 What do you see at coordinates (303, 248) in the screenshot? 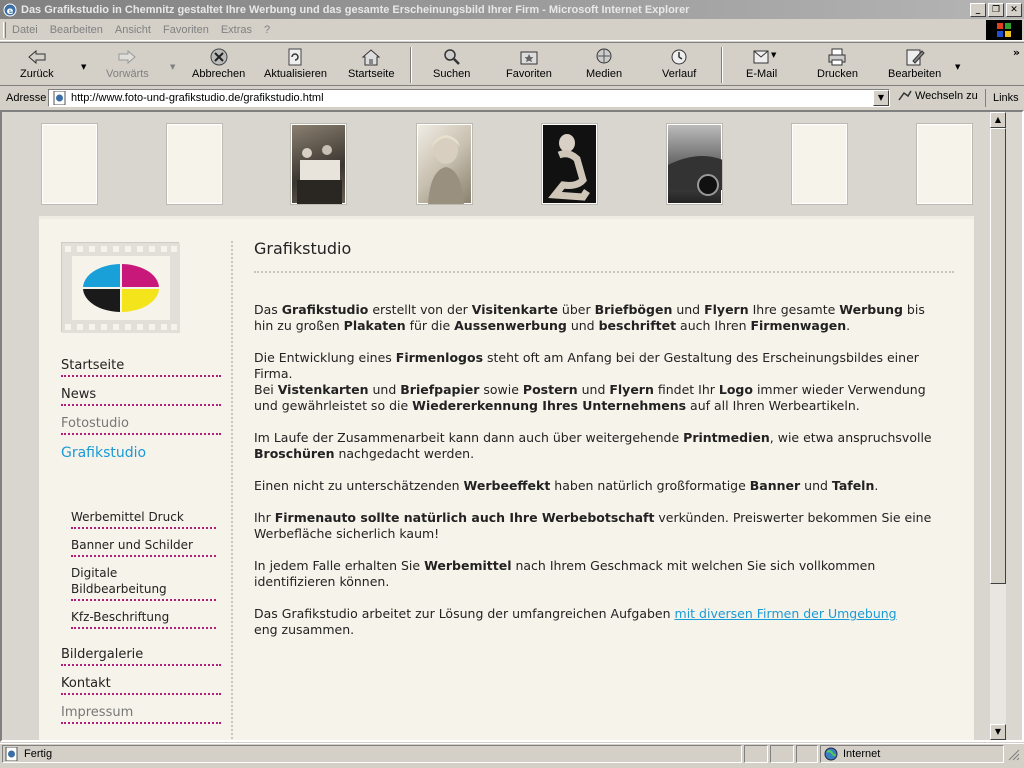
I see `page-title: Grafikstudio` at bounding box center [303, 248].